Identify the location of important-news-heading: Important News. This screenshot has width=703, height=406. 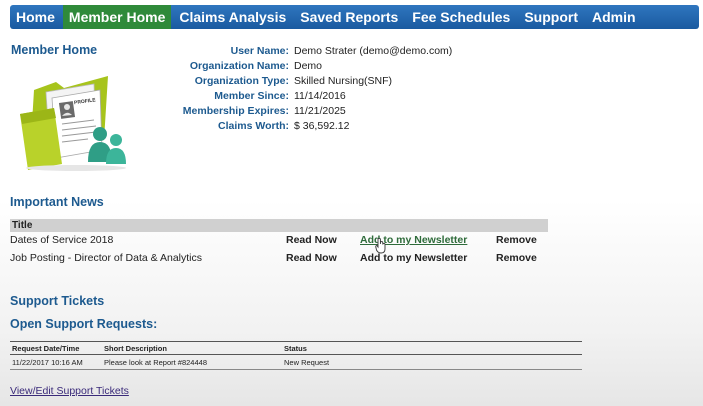
(57, 202).